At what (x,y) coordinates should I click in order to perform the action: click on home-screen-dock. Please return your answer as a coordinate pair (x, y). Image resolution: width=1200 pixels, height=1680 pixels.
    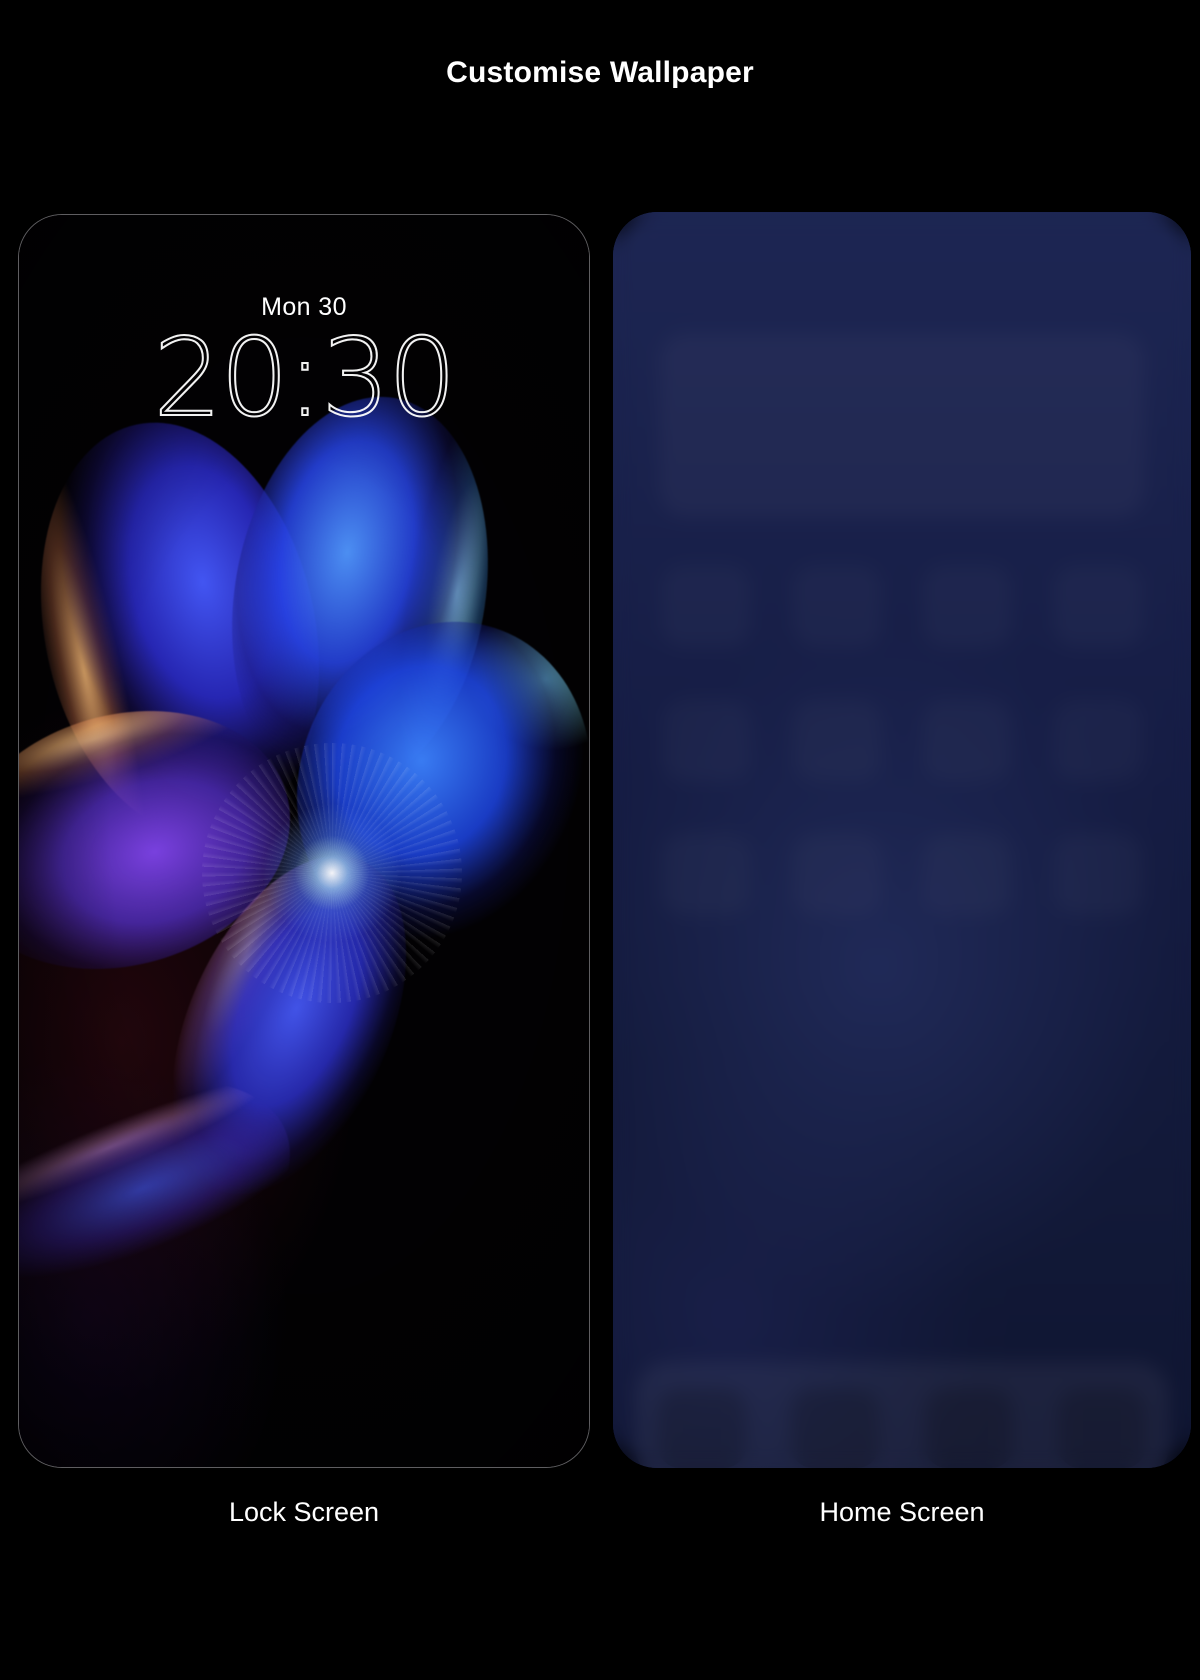
    Looking at the image, I should click on (902, 1415).